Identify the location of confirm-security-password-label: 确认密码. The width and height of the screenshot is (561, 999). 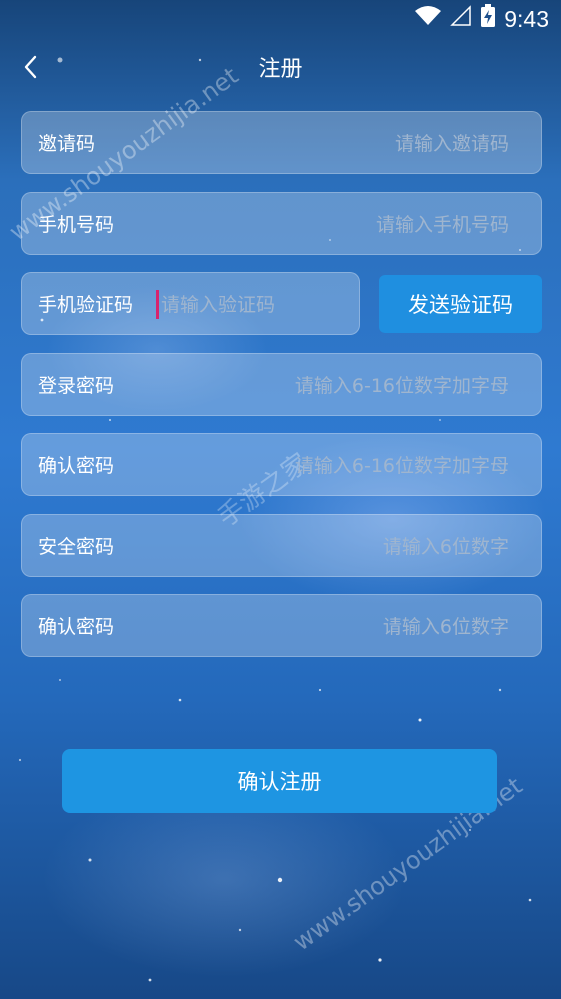
(76, 627).